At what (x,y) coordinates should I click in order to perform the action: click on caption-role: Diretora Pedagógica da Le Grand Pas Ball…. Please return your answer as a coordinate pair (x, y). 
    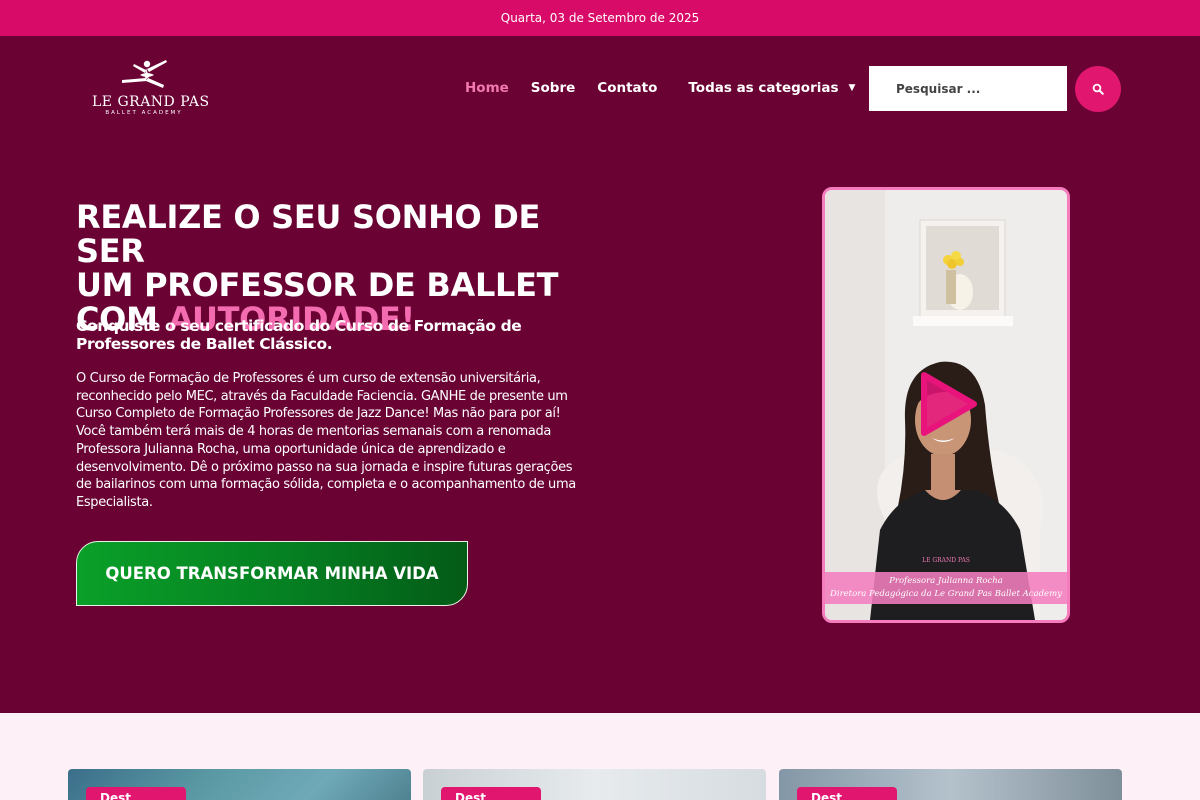
    Looking at the image, I should click on (946, 594).